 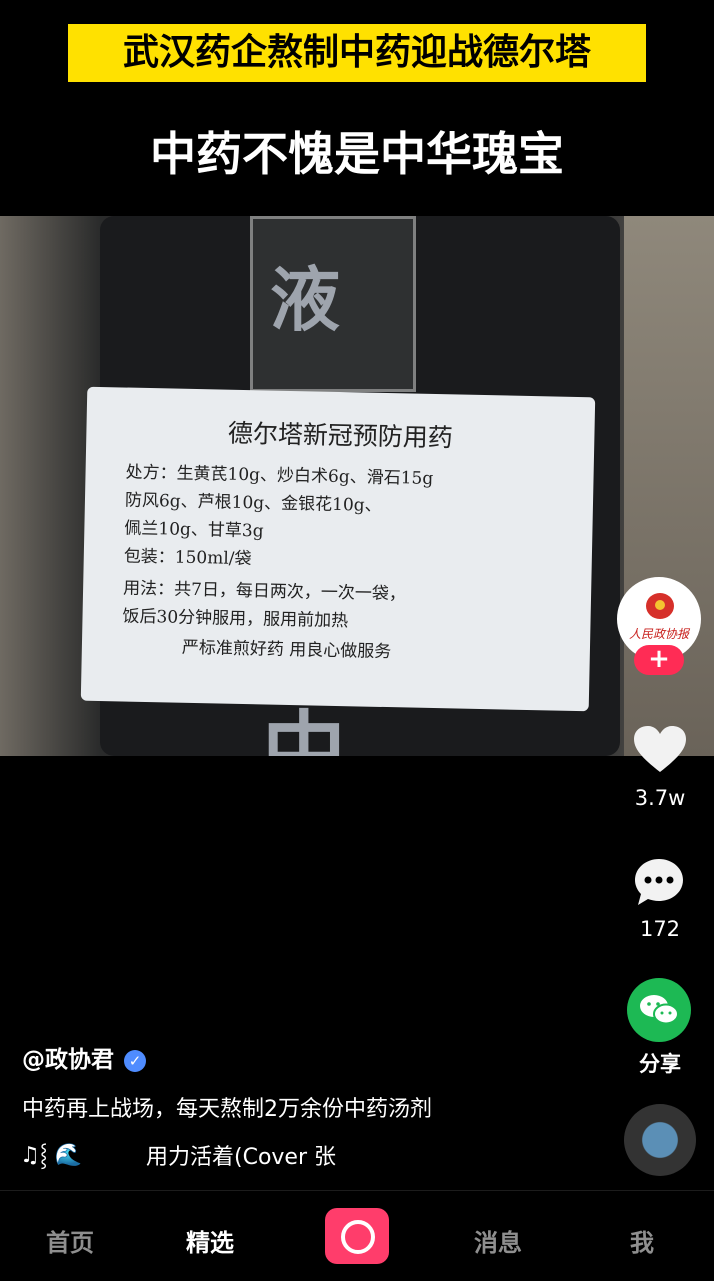 What do you see at coordinates (70, 1240) in the screenshot?
I see `nav-home: 首页` at bounding box center [70, 1240].